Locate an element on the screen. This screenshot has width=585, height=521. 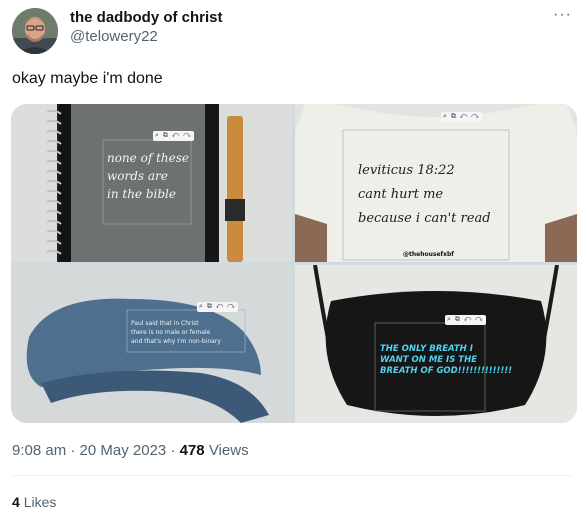
likes-count: 4 is located at coordinates (16, 502).